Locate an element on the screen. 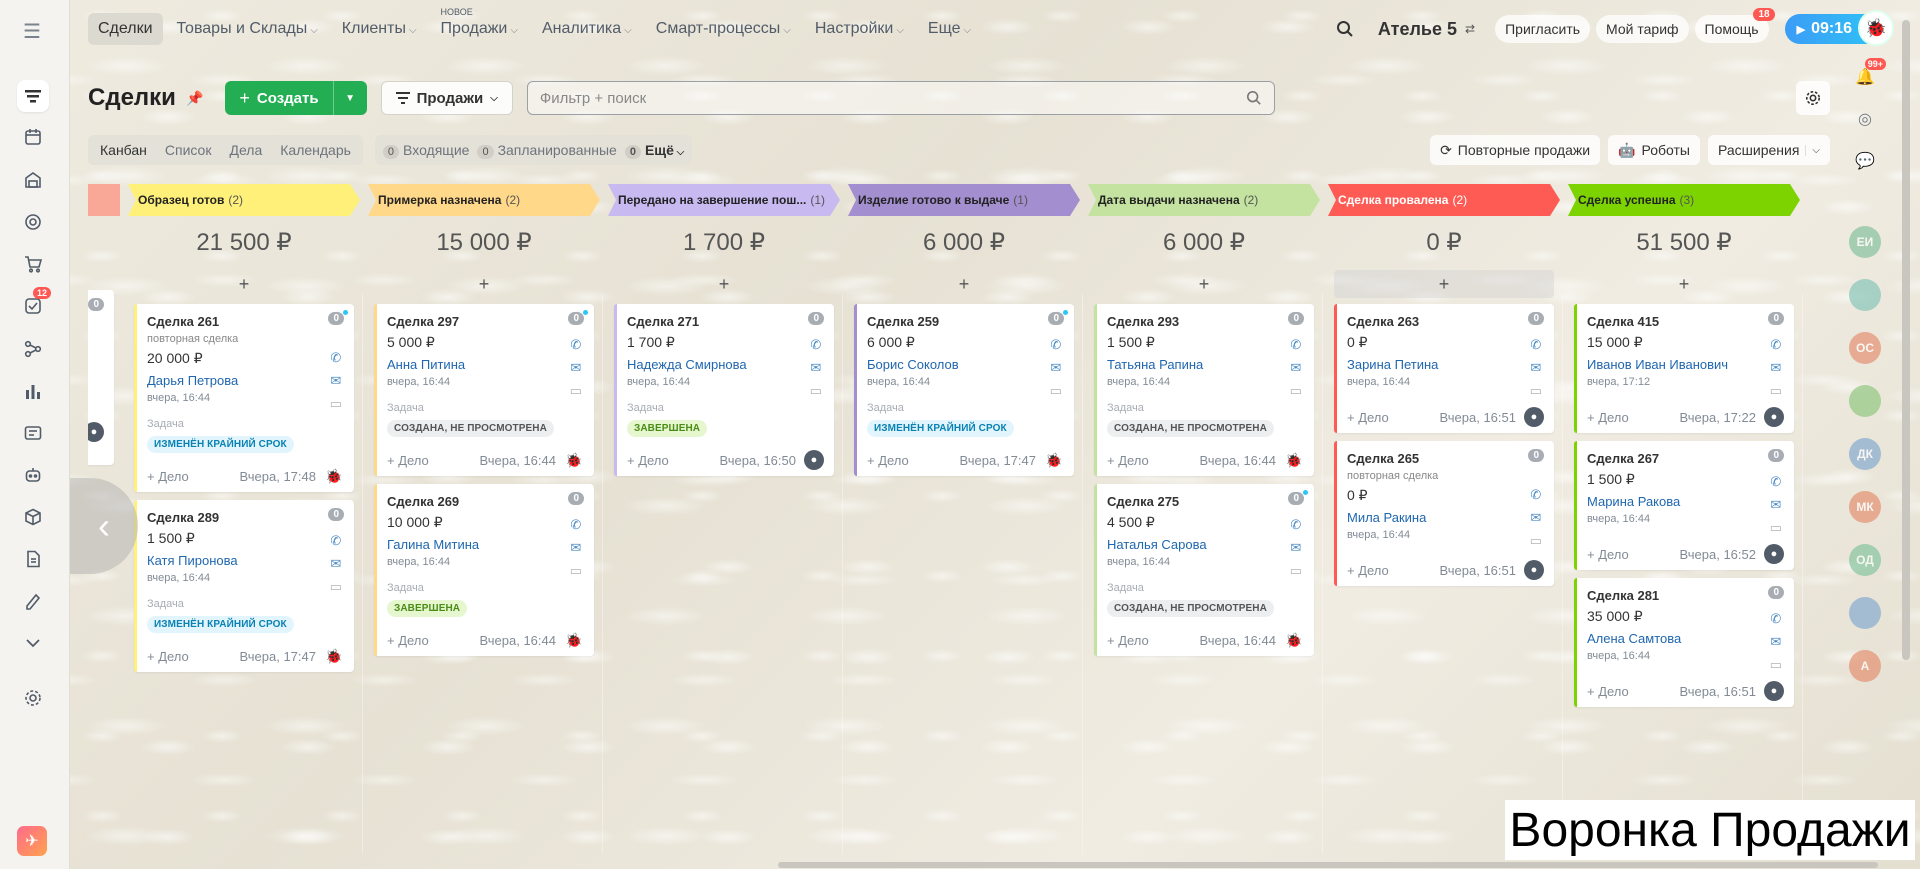 The height and width of the screenshot is (869, 1920). settings-icon is located at coordinates (33, 698).